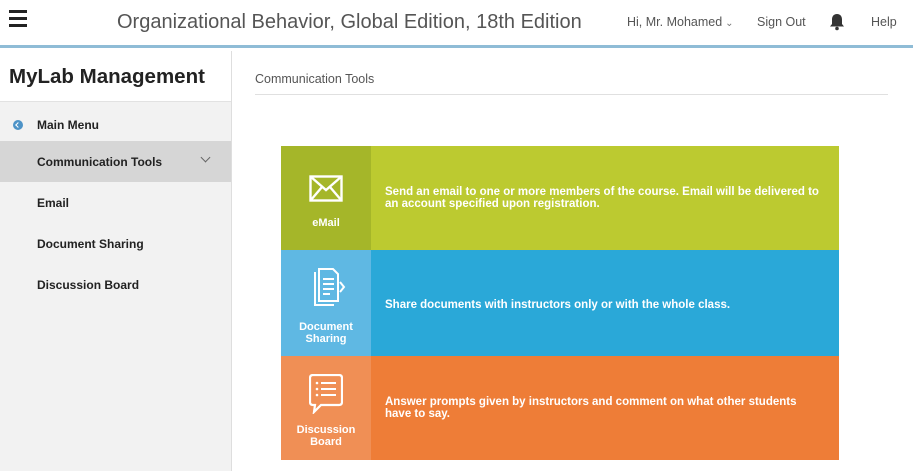 Image resolution: width=913 pixels, height=471 pixels. I want to click on bell-icon, so click(837, 22).